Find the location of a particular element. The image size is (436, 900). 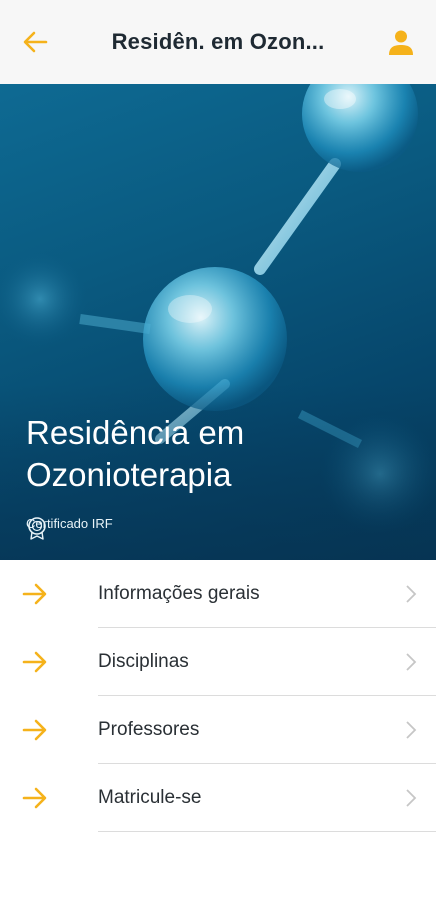

menu-item-professores: Professores is located at coordinates (218, 730).